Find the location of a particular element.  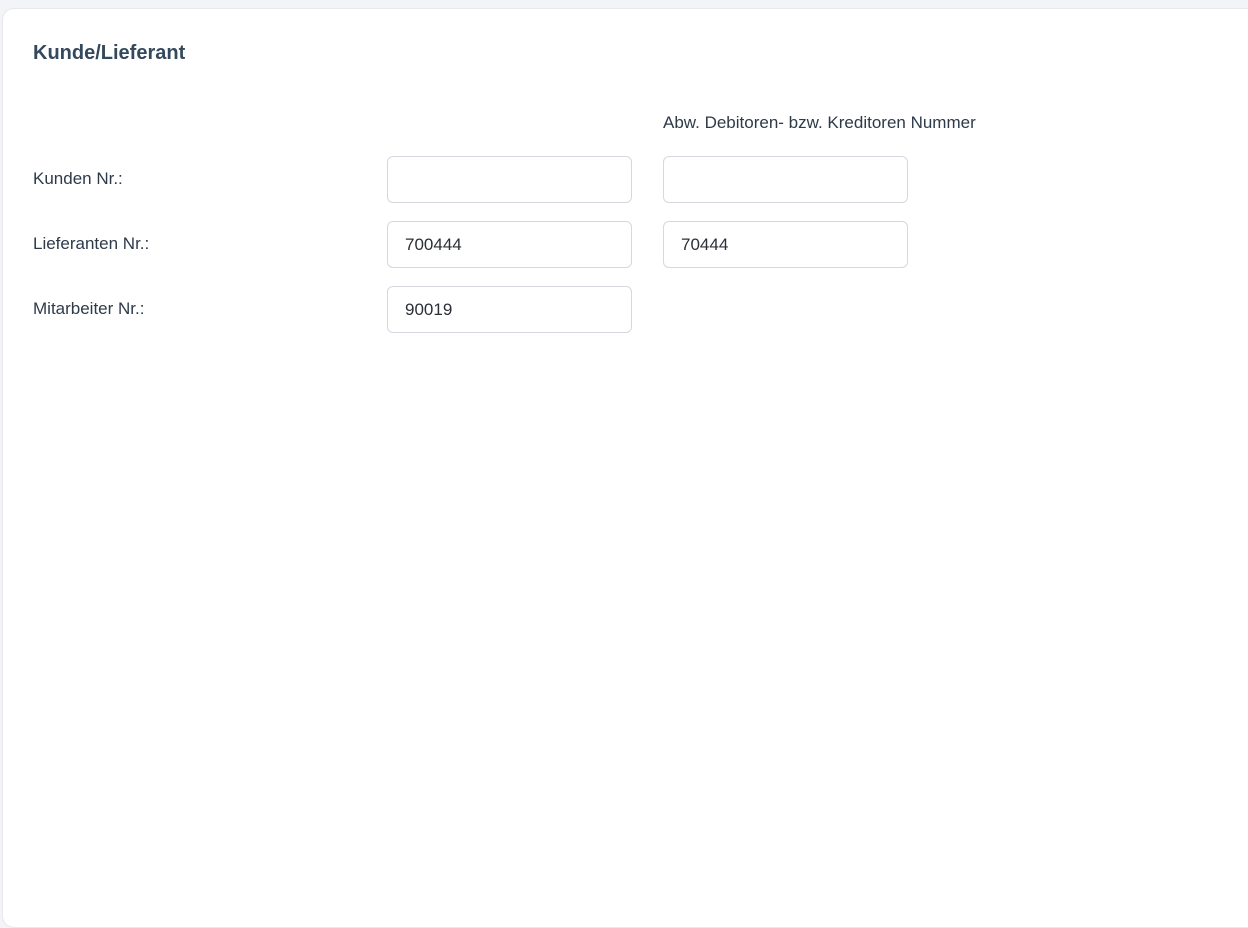

employee-number-label: Mitarbeiter Nr.: is located at coordinates (89, 308).